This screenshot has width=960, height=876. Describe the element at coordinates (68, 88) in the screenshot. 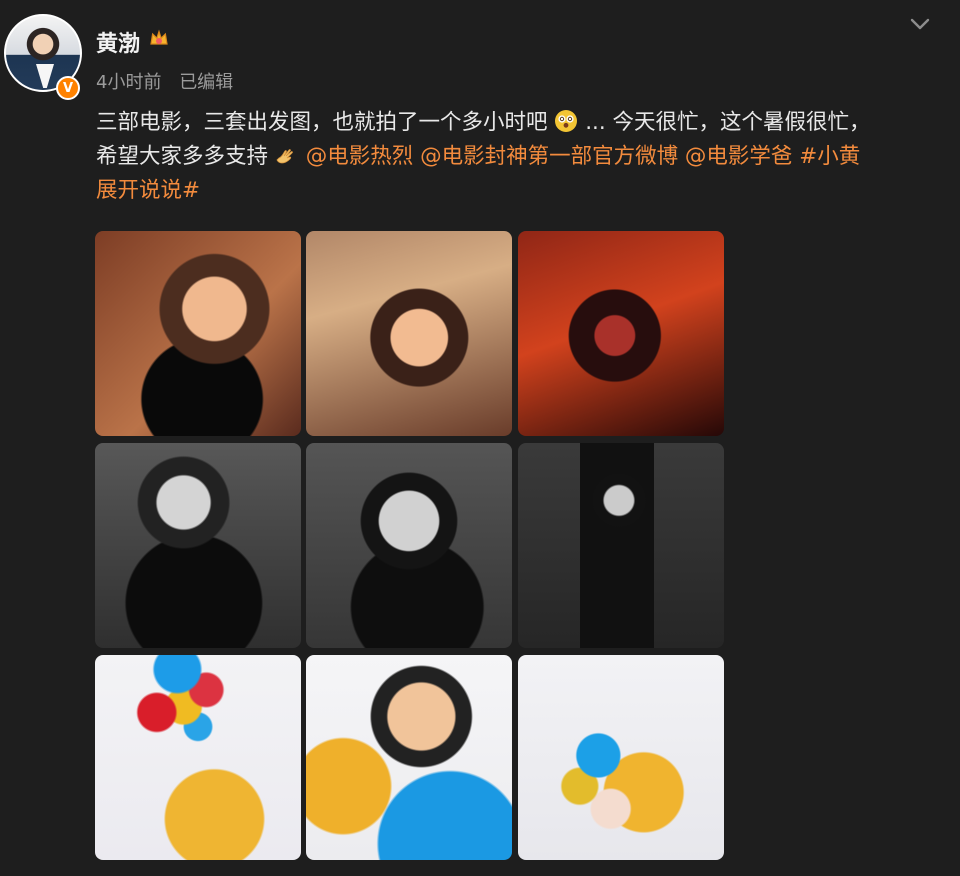

I see `verified-badge: V` at that location.